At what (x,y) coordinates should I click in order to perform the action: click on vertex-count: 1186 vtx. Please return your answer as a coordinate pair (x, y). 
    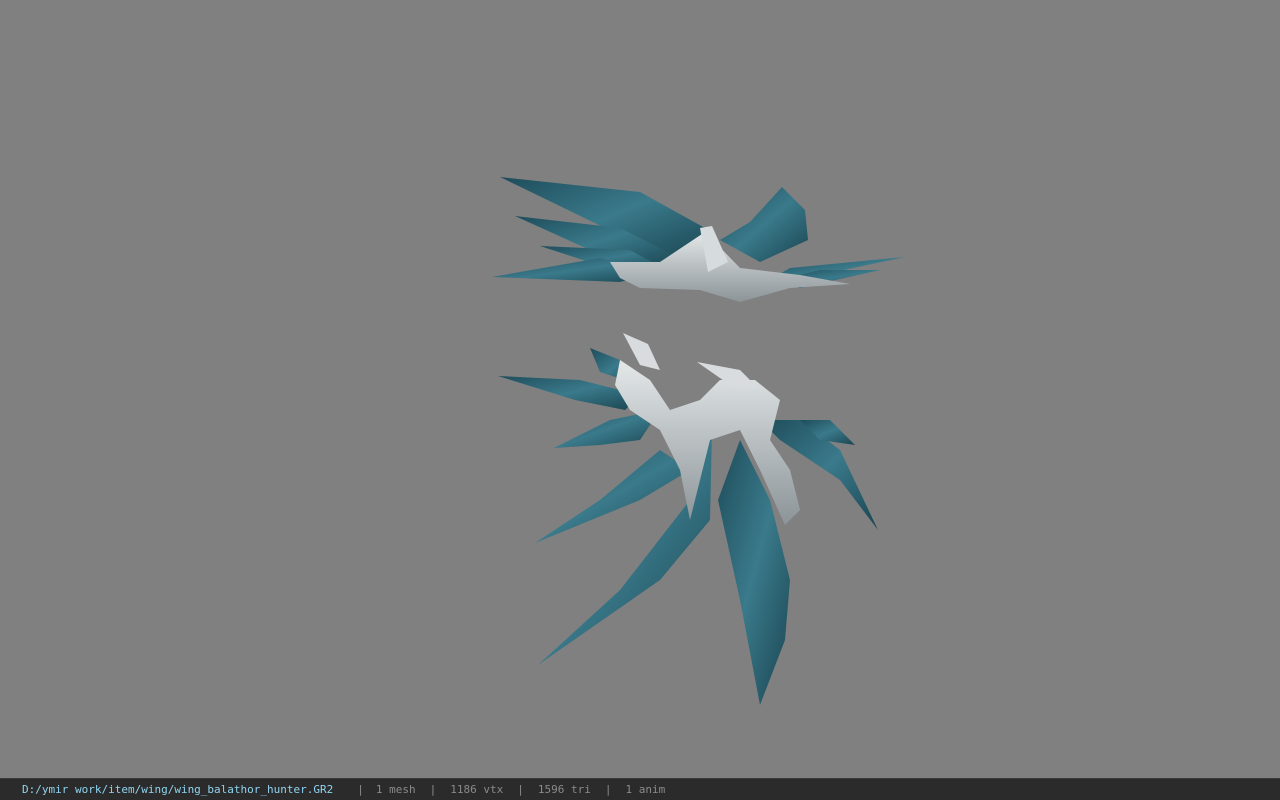
    Looking at the image, I should click on (477, 789).